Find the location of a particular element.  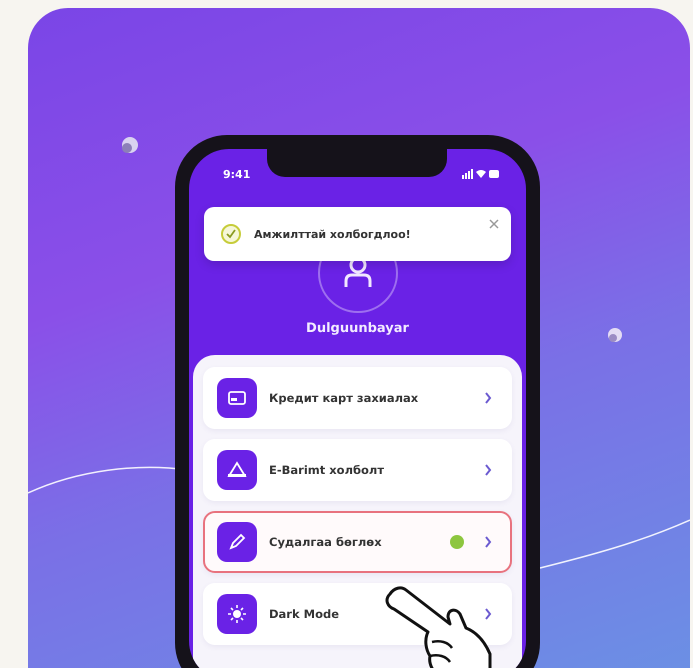

menu-item: E-Barimt холболт is located at coordinates (357, 470).